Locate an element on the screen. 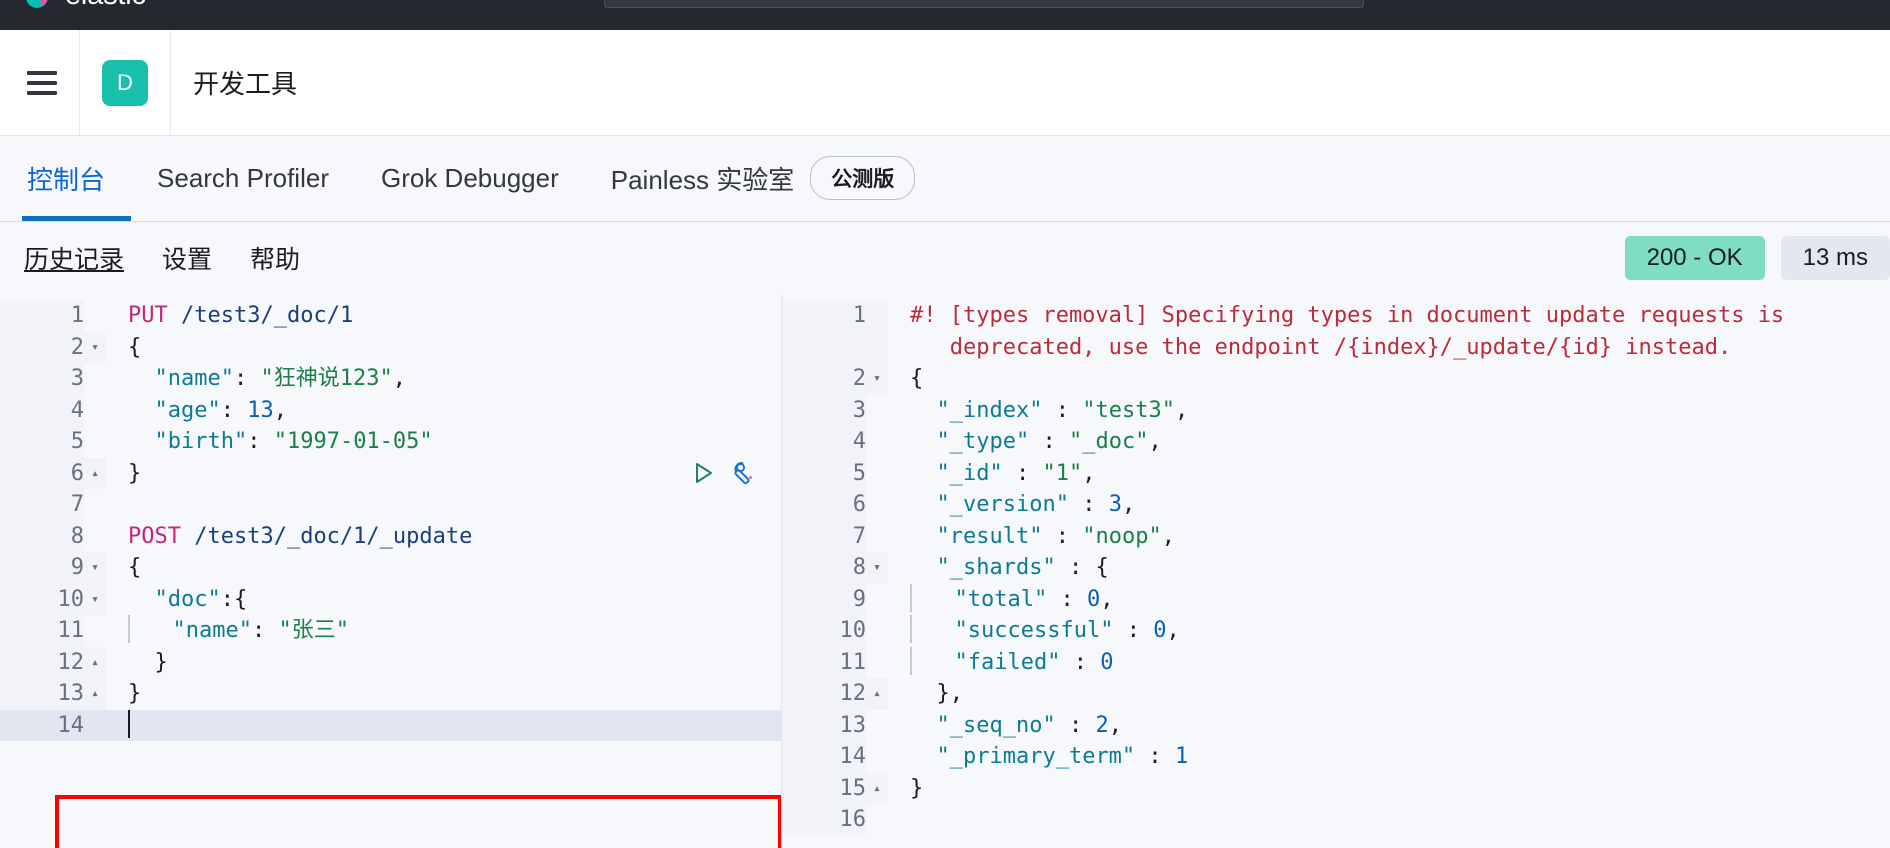 The image size is (1890, 848). code-line: 3 "name": "狂神说123", is located at coordinates (390, 379).